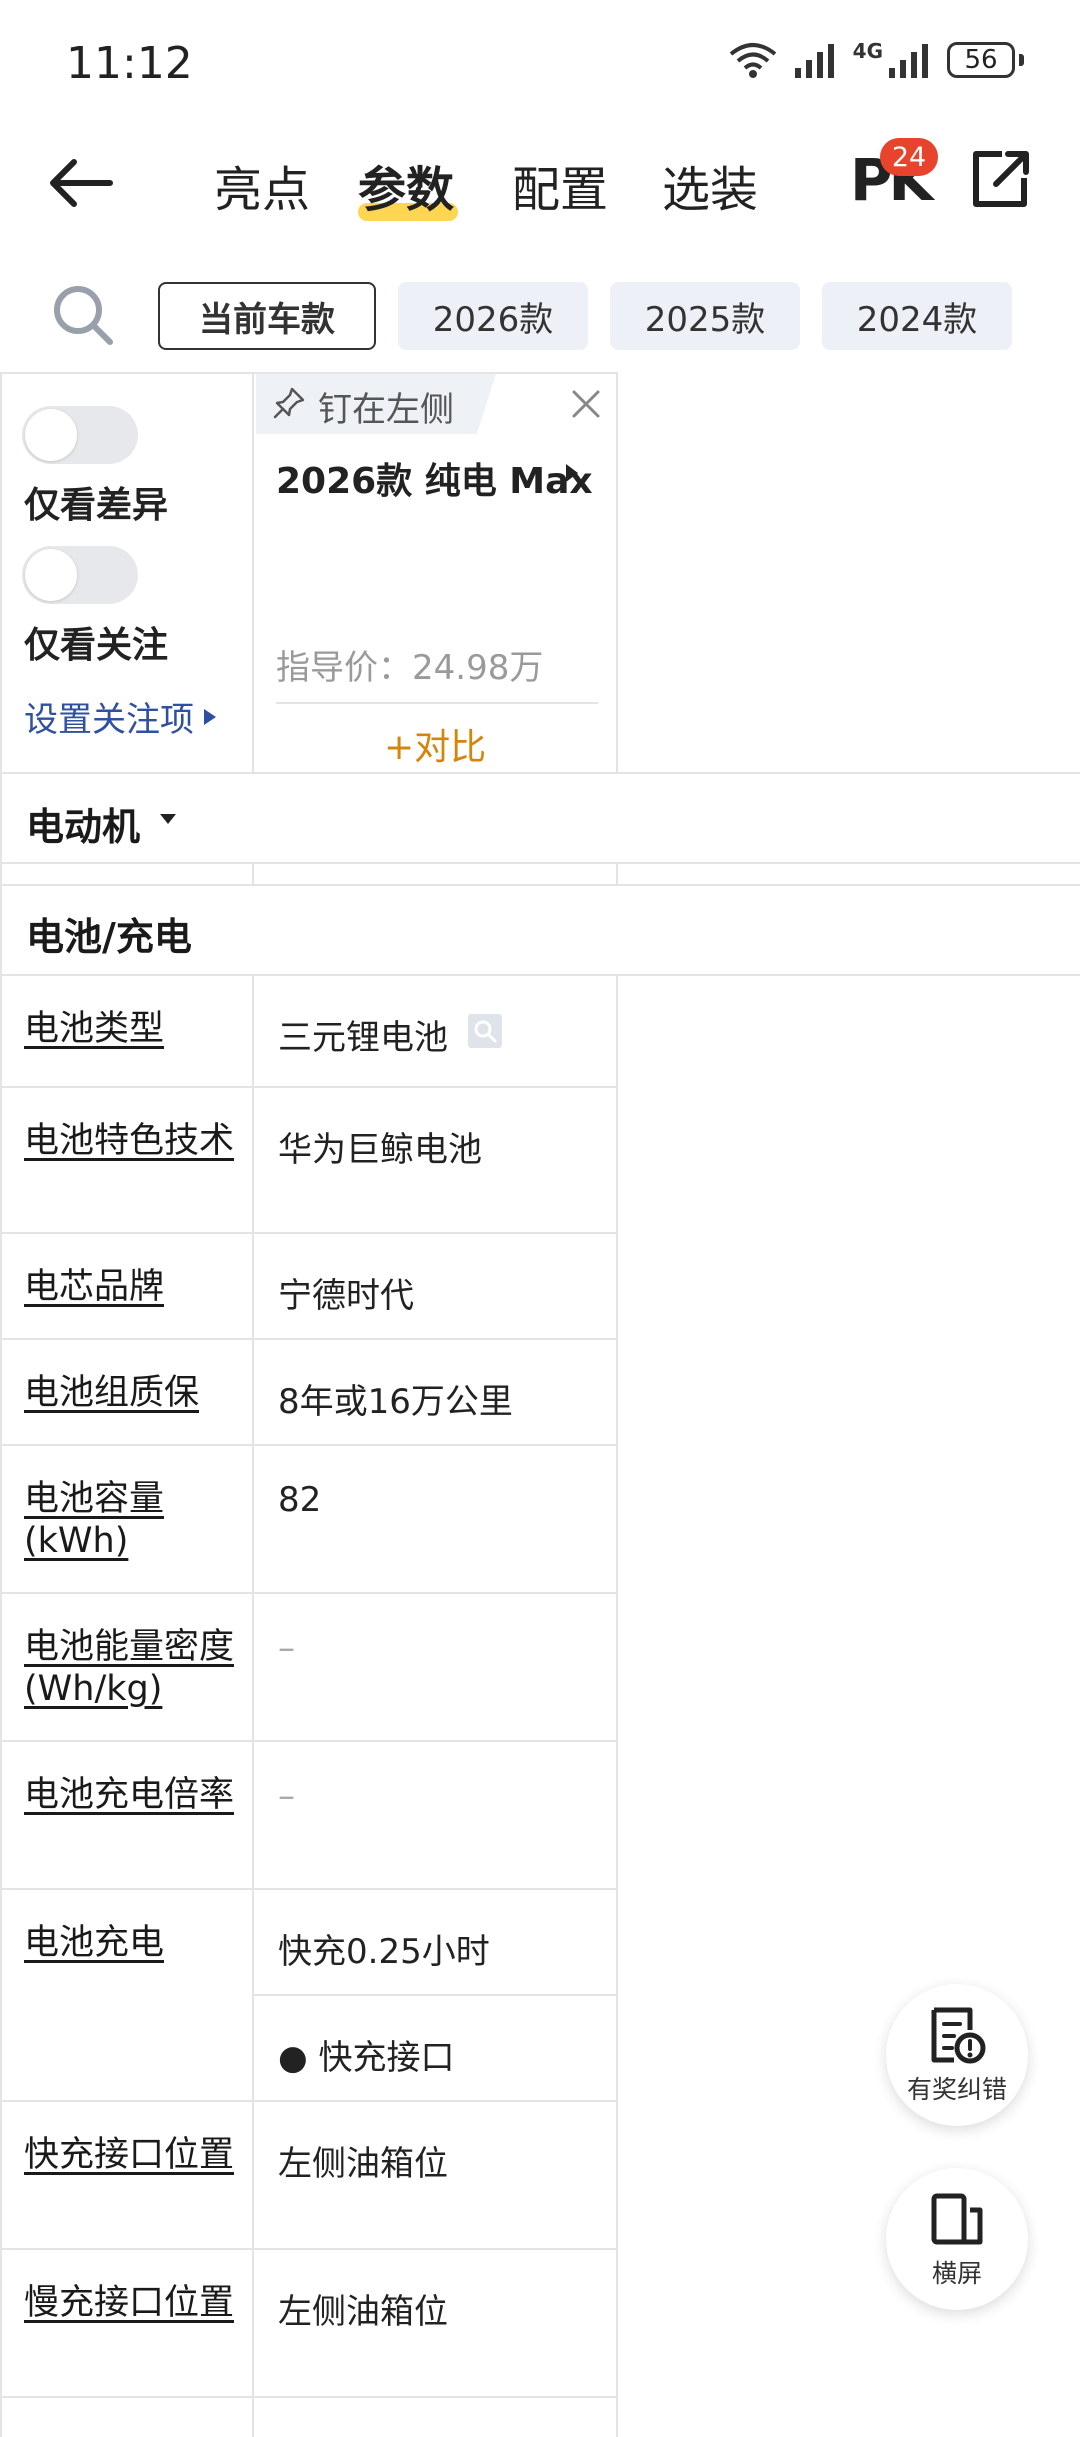 The image size is (1080, 2437). I want to click on param-label-cell-brand: 电芯品牌, so click(129, 1287).